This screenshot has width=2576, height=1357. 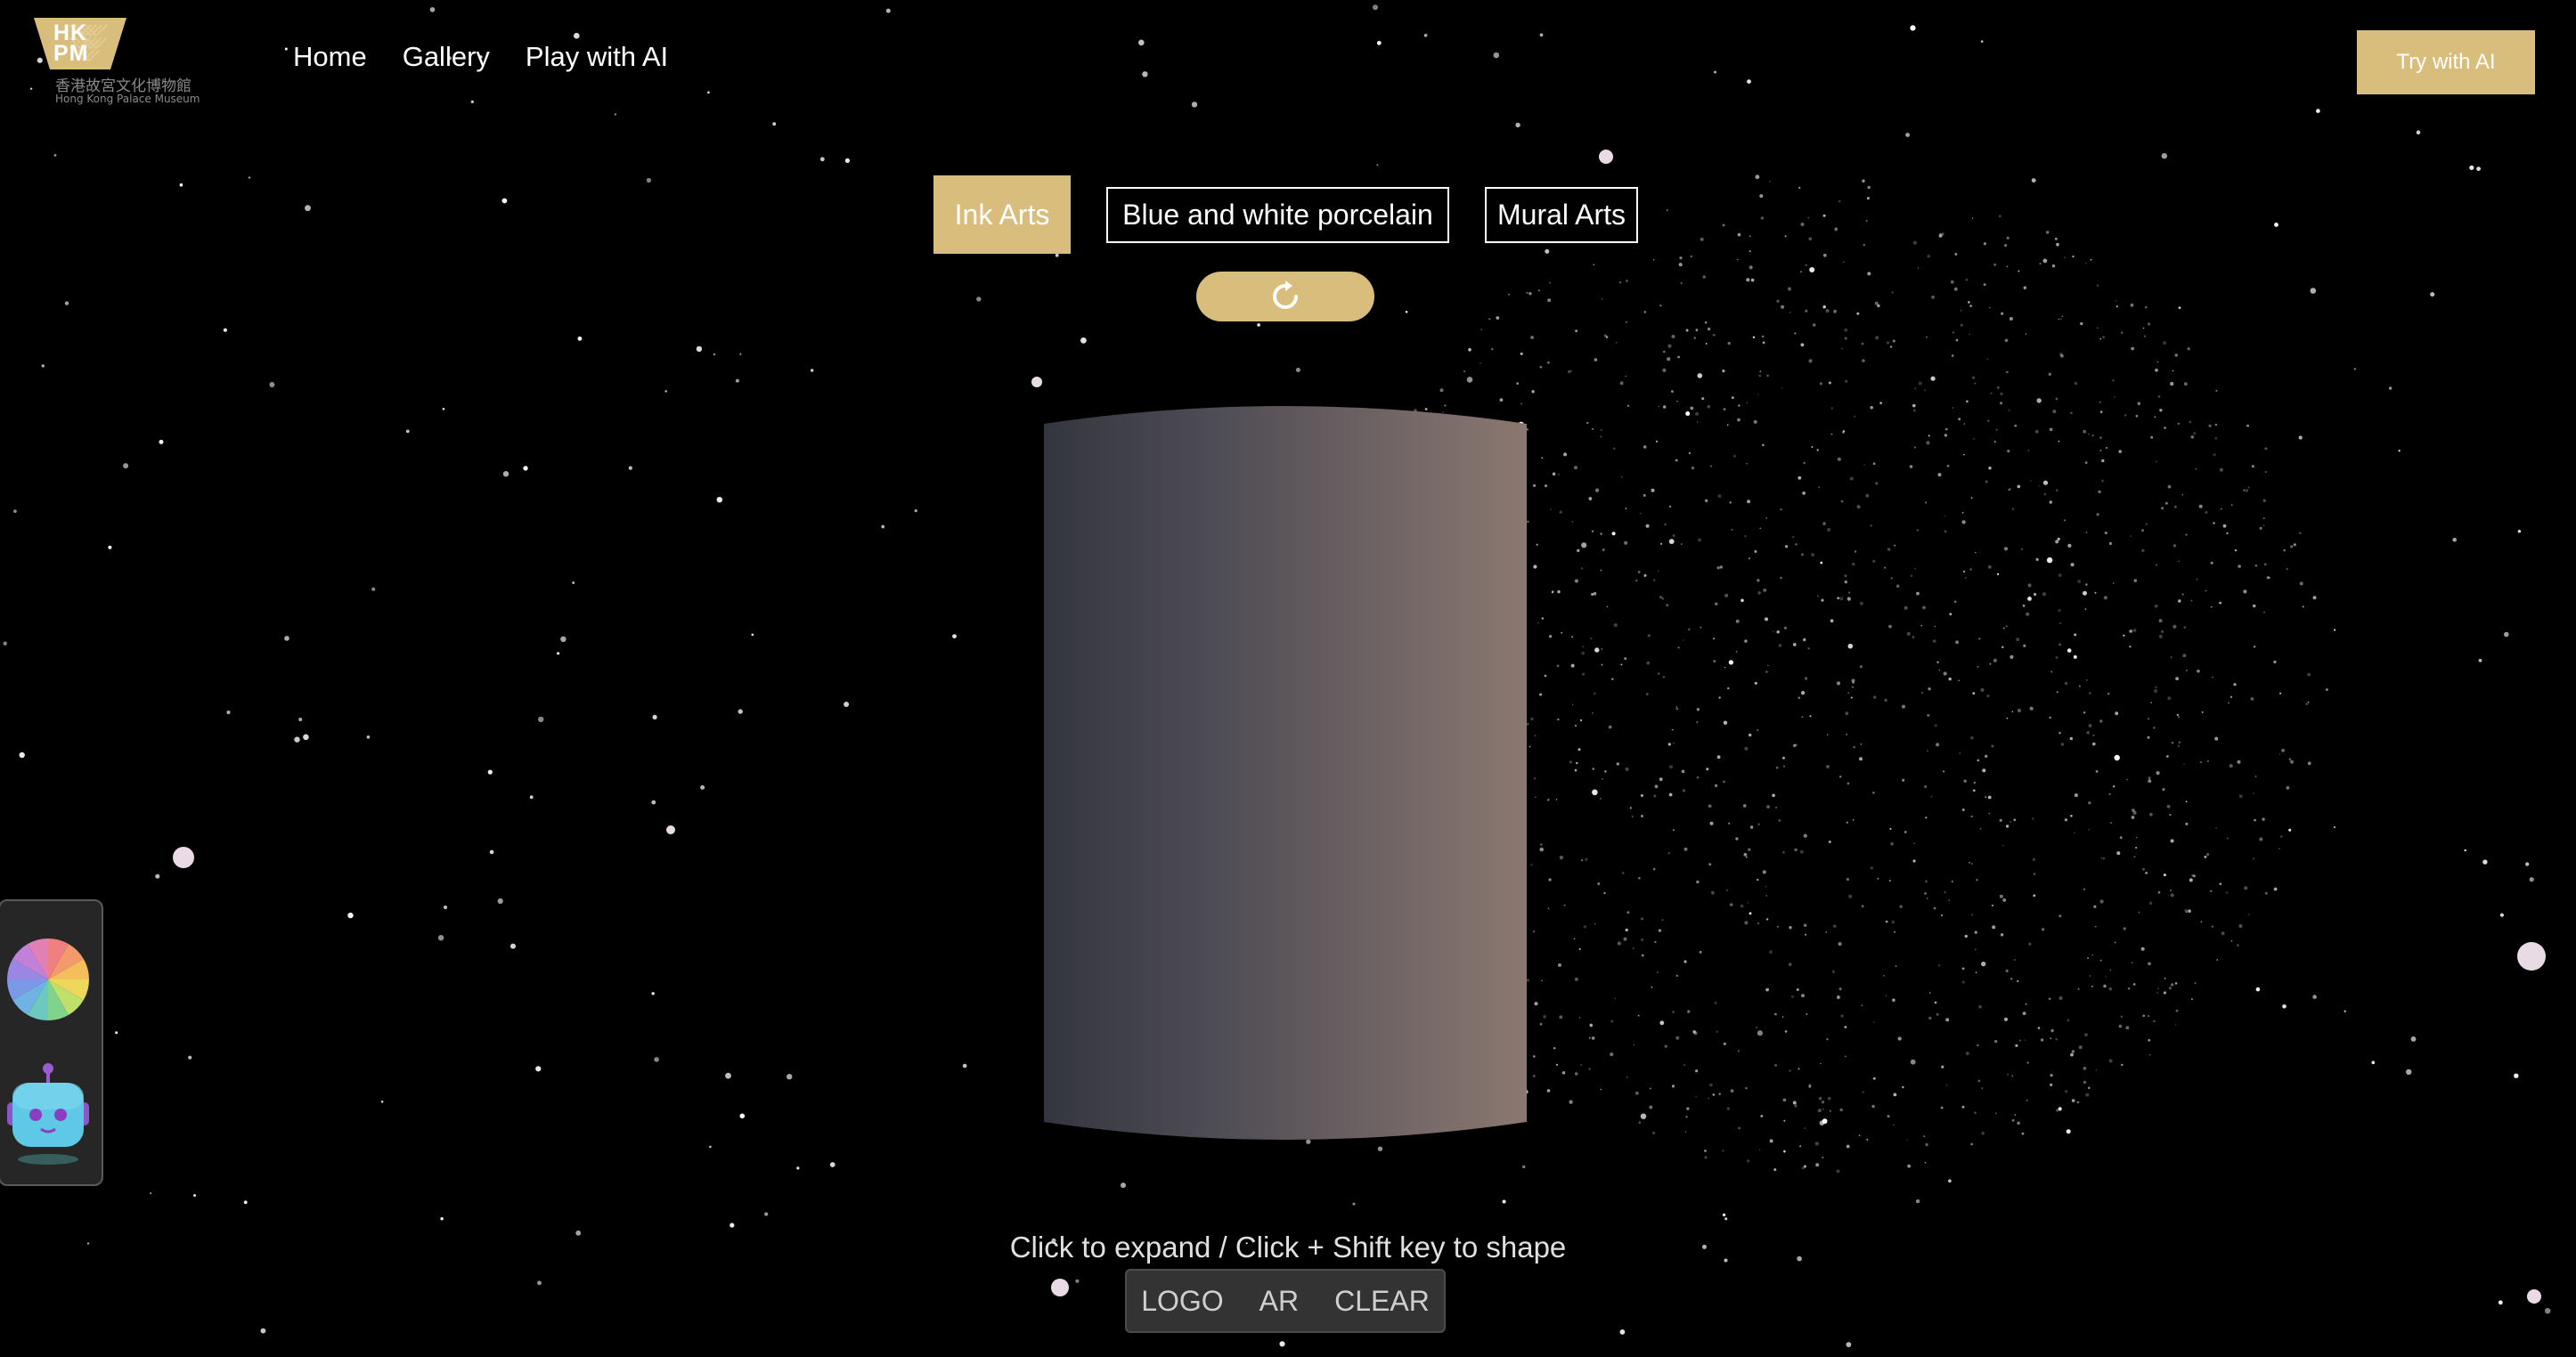 What do you see at coordinates (597, 57) in the screenshot?
I see `nav-play-with-ai: Play with AI` at bounding box center [597, 57].